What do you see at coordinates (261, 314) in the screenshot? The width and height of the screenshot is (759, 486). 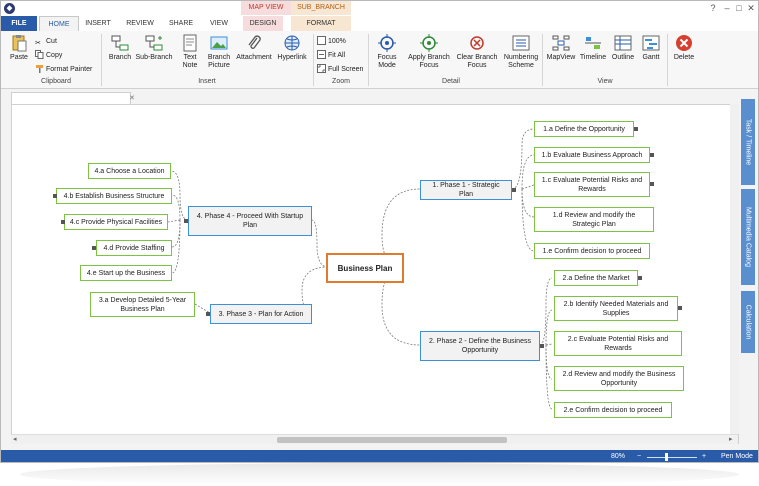 I see `phase-3-topic: 3. Phase 3 - Plan for Action` at bounding box center [261, 314].